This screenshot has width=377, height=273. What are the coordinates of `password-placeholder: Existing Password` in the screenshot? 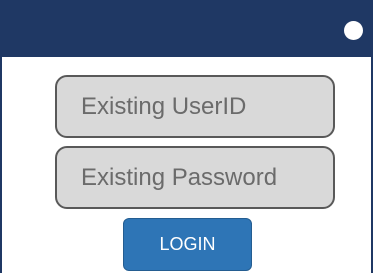 It's located at (179, 177).